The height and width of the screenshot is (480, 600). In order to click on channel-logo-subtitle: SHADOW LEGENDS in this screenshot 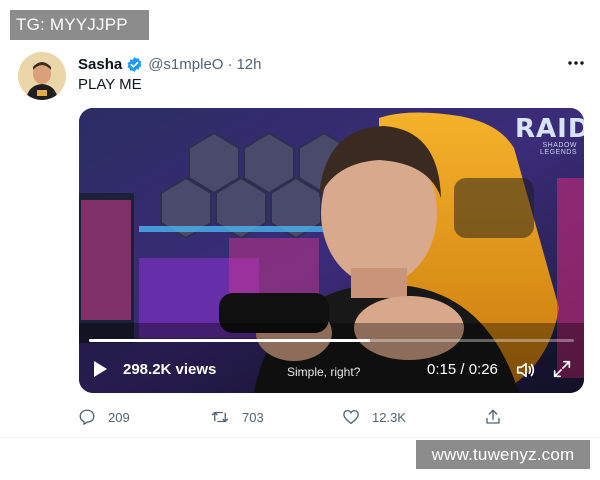, I will do `click(558, 149)`.